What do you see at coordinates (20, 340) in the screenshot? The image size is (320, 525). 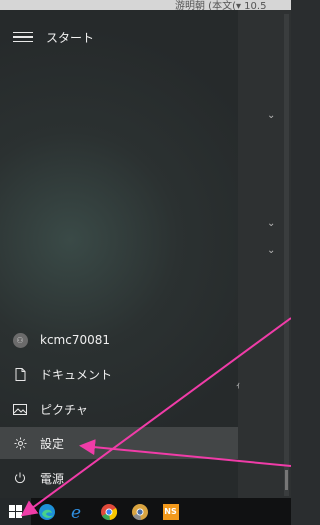 I see `user-avatar-icon: ⚇` at bounding box center [20, 340].